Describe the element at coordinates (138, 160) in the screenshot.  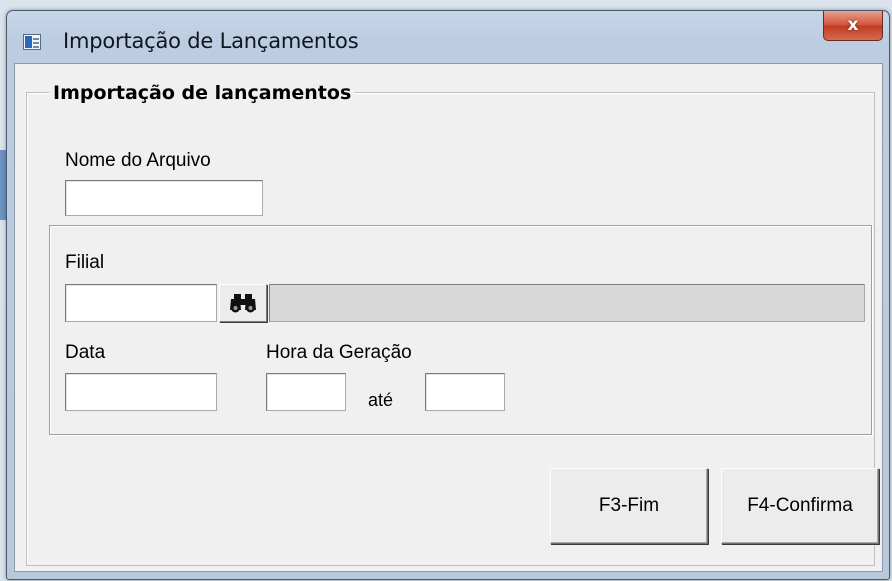
I see `nome-arquivo-label: Nome do Arquivo` at that location.